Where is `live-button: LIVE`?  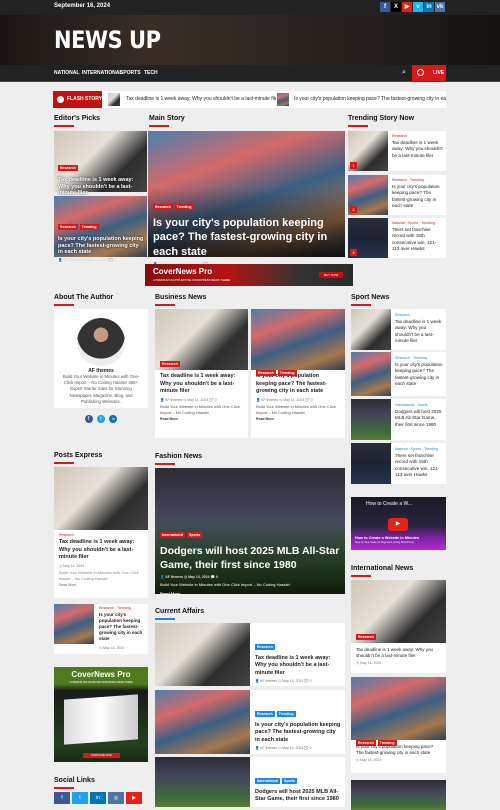
live-button: LIVE is located at coordinates (429, 73).